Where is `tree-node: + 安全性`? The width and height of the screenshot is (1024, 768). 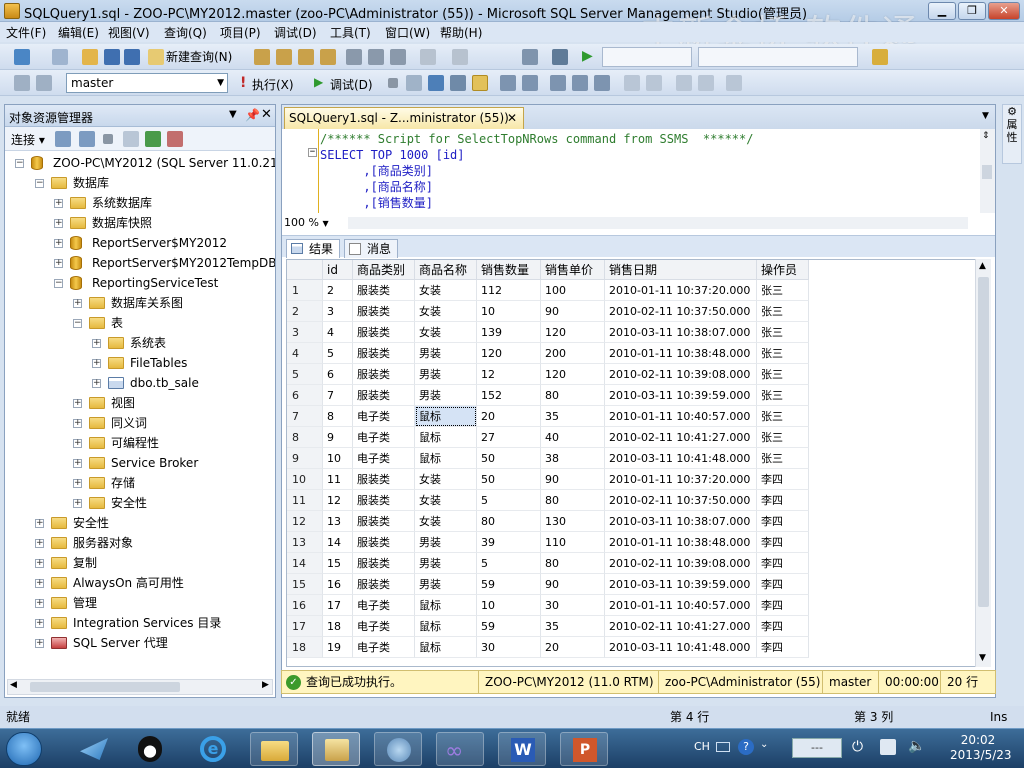 tree-node: + 安全性 is located at coordinates (140, 523).